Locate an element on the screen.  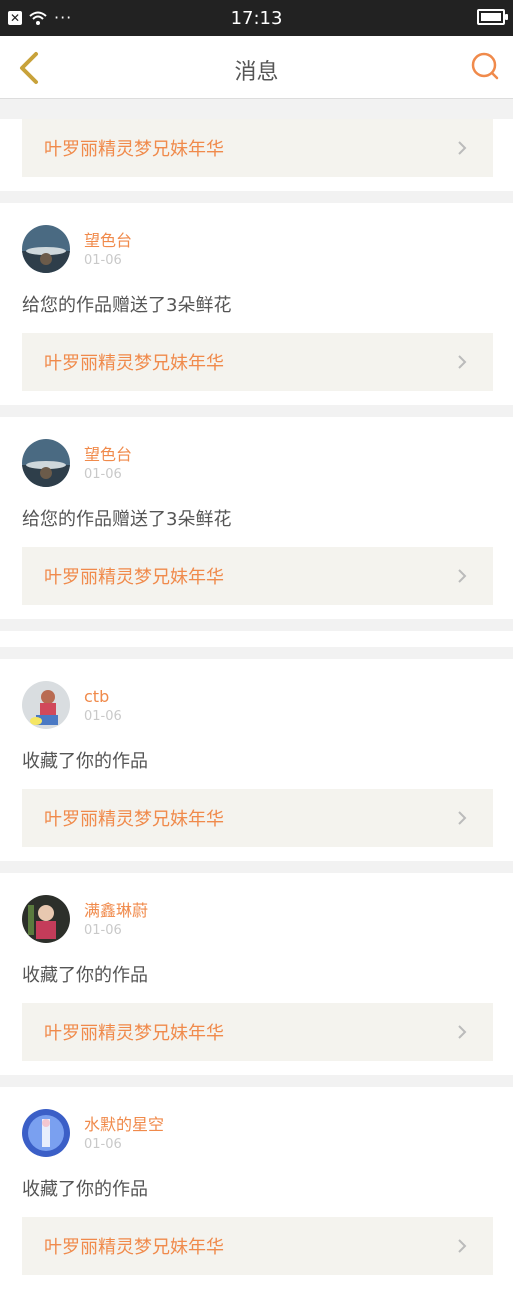
avatar-blue is located at coordinates (46, 1133).